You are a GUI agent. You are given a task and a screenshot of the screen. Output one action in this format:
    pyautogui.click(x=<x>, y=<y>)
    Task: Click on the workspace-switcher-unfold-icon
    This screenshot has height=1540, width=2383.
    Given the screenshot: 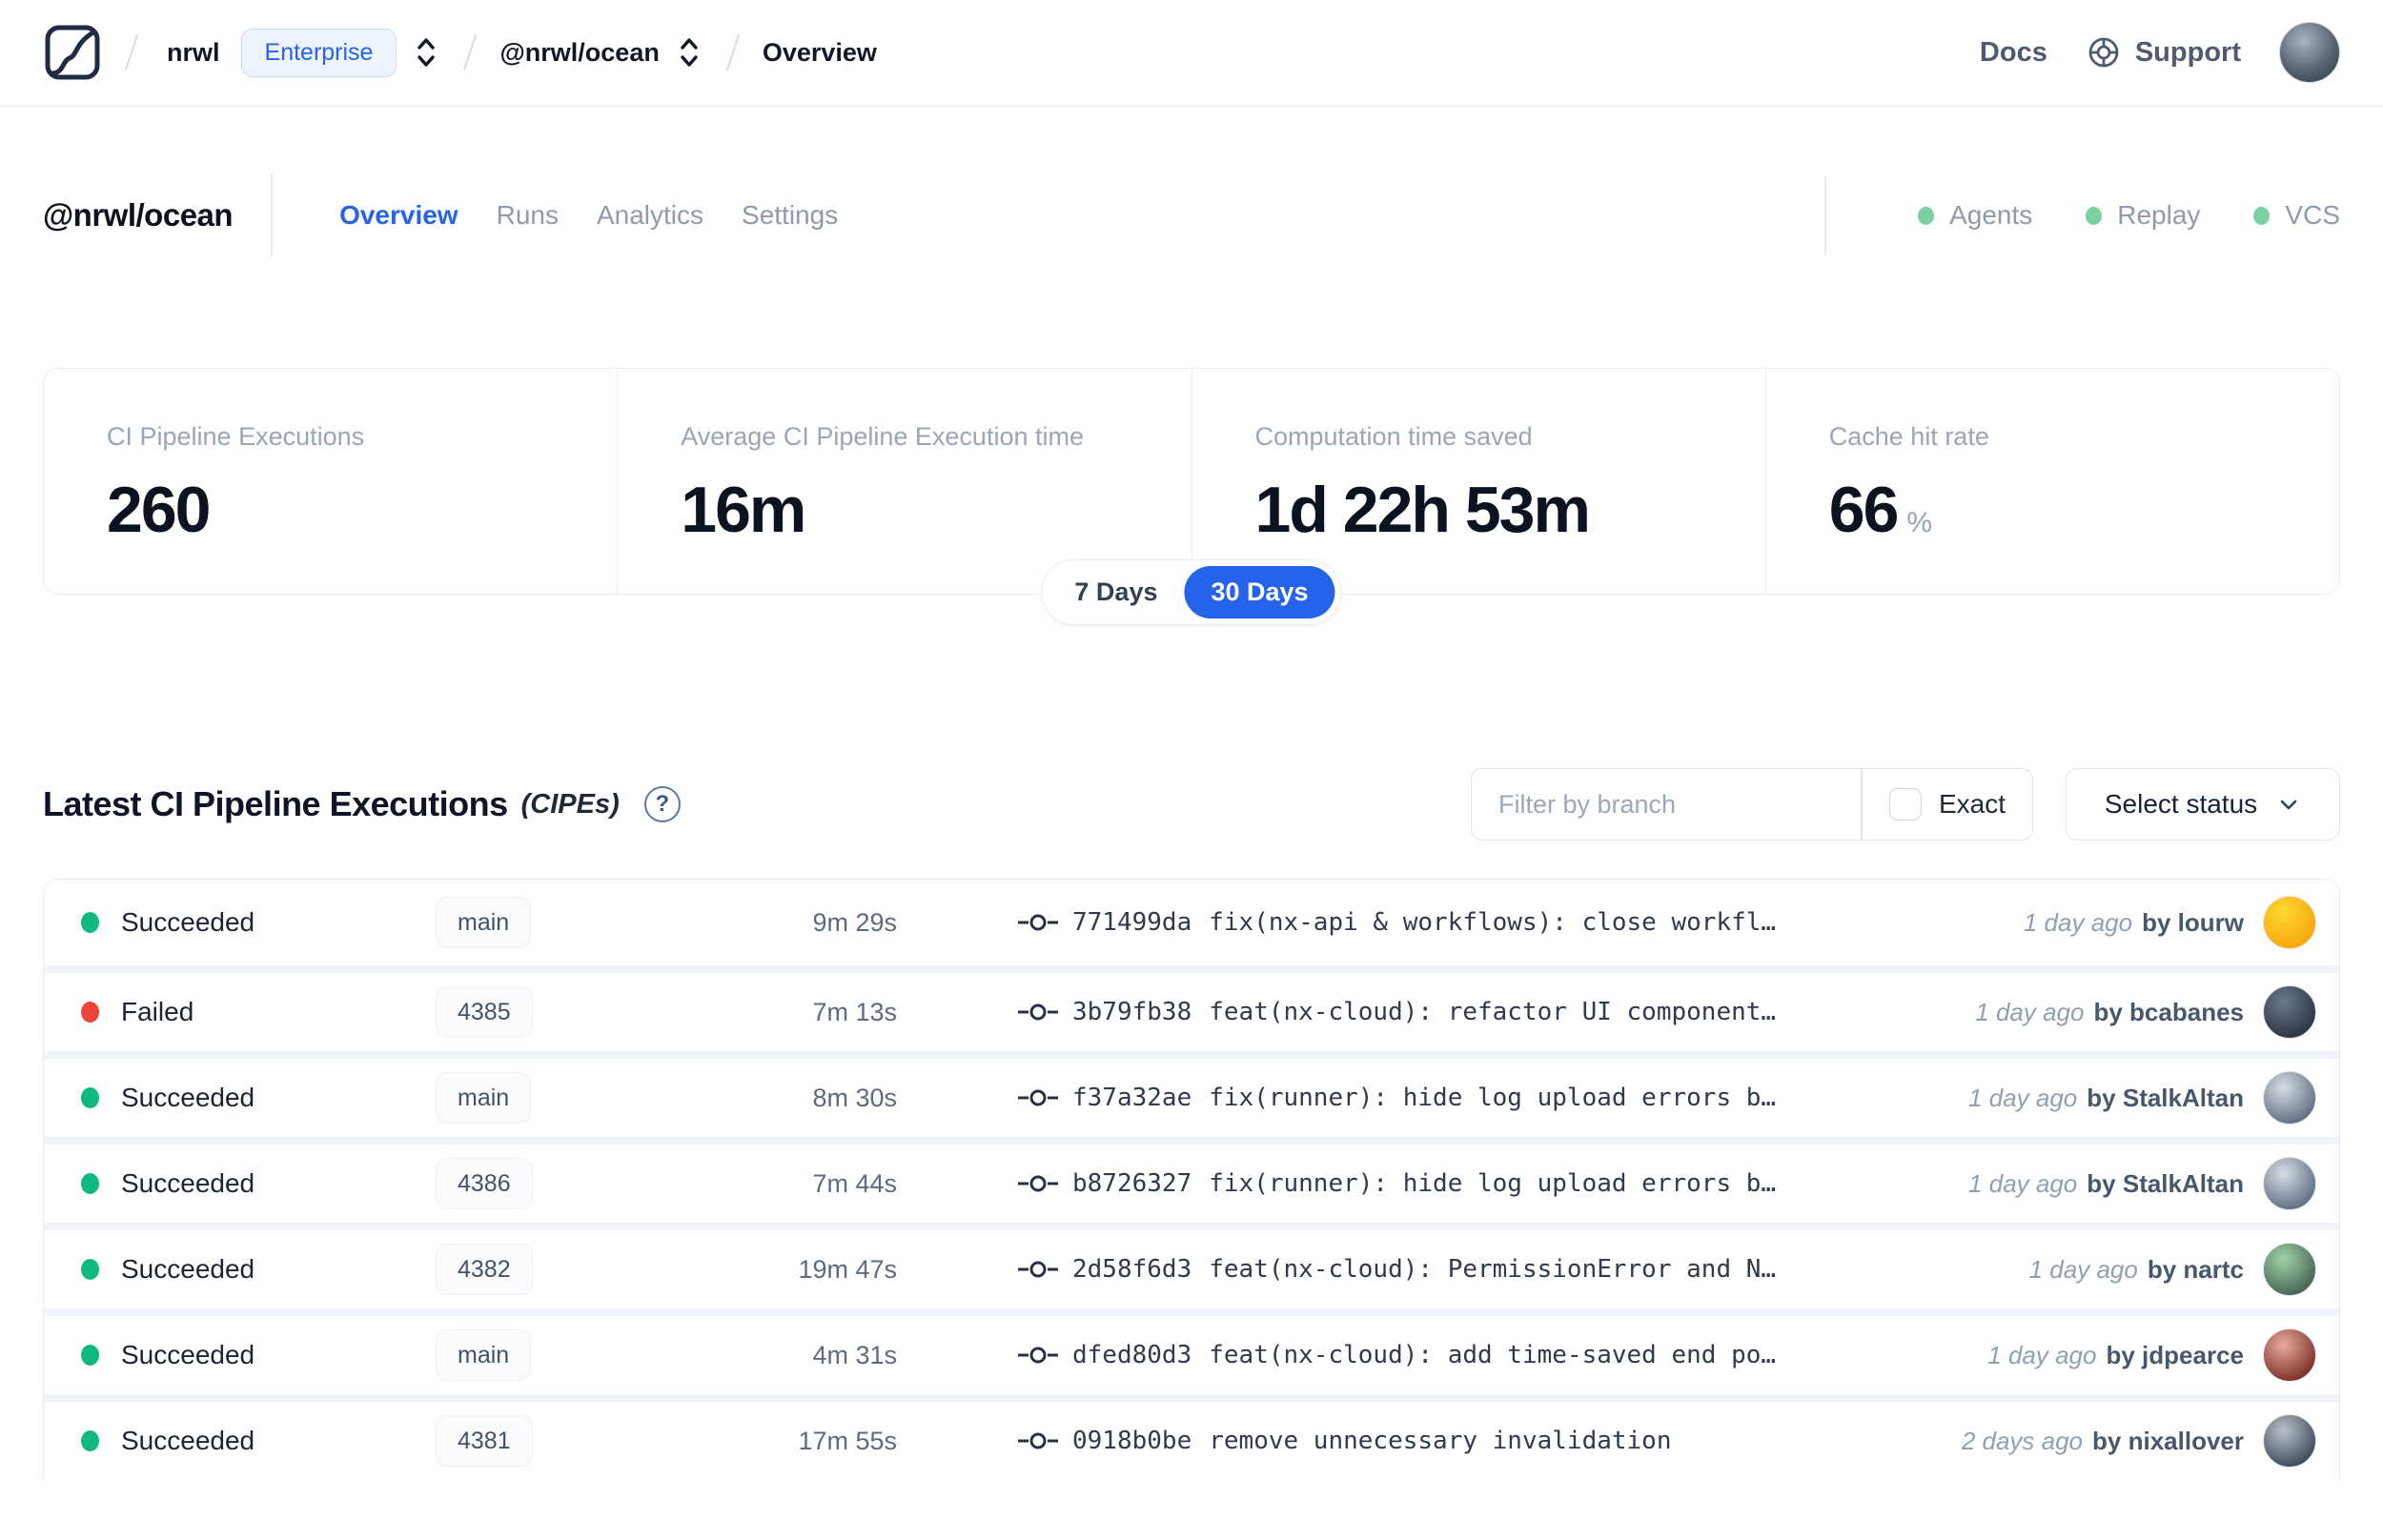 What is the action you would take?
    pyautogui.click(x=689, y=52)
    